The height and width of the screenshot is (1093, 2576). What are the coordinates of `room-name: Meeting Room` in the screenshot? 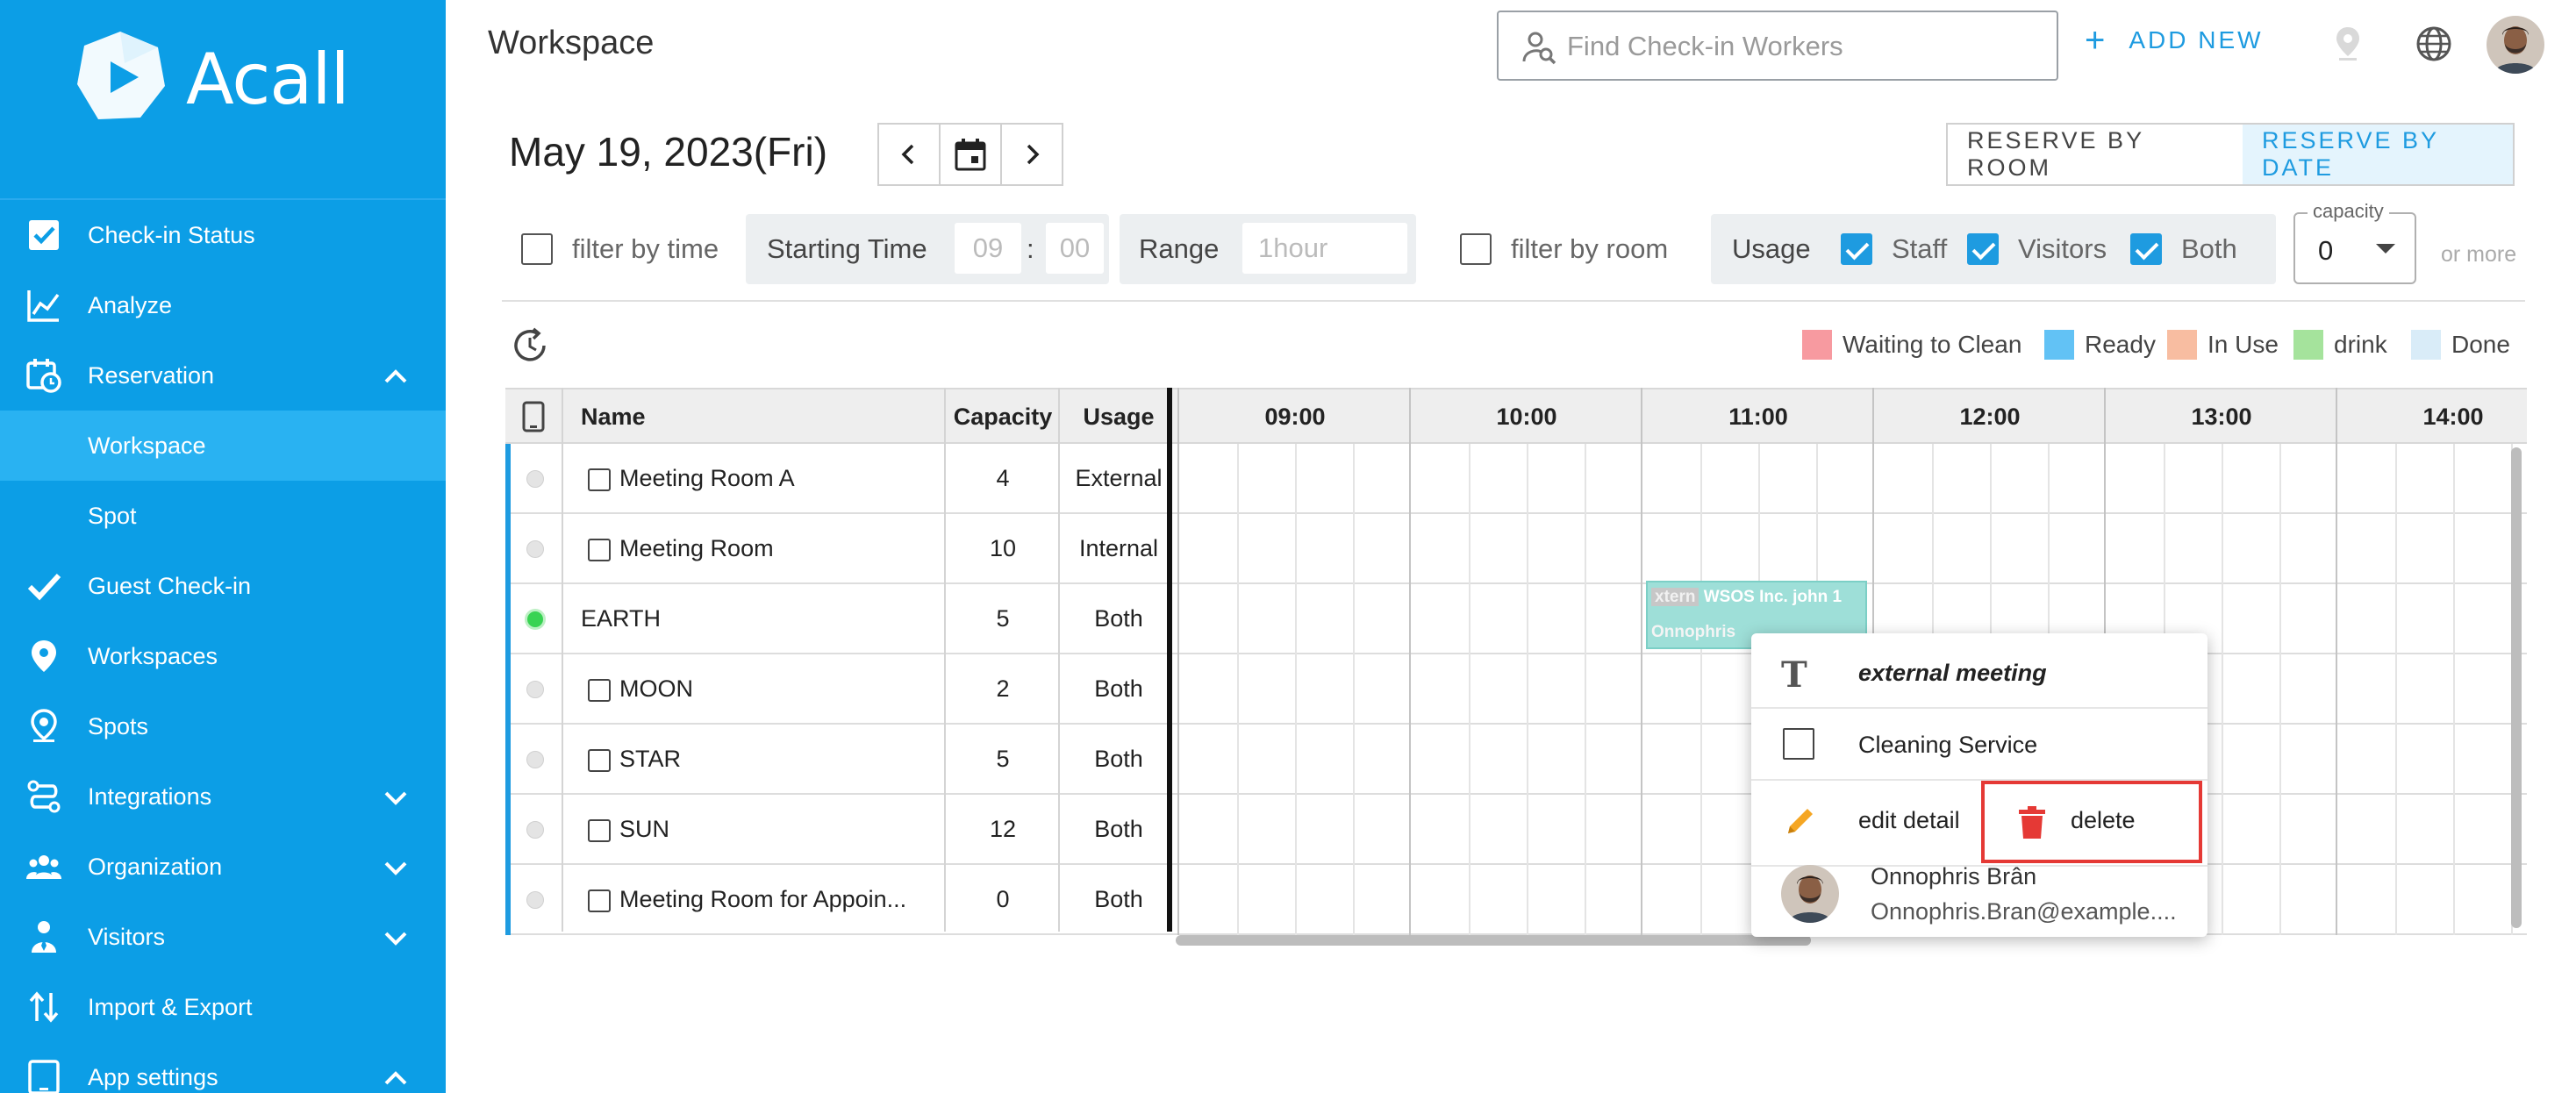 It's located at (696, 548).